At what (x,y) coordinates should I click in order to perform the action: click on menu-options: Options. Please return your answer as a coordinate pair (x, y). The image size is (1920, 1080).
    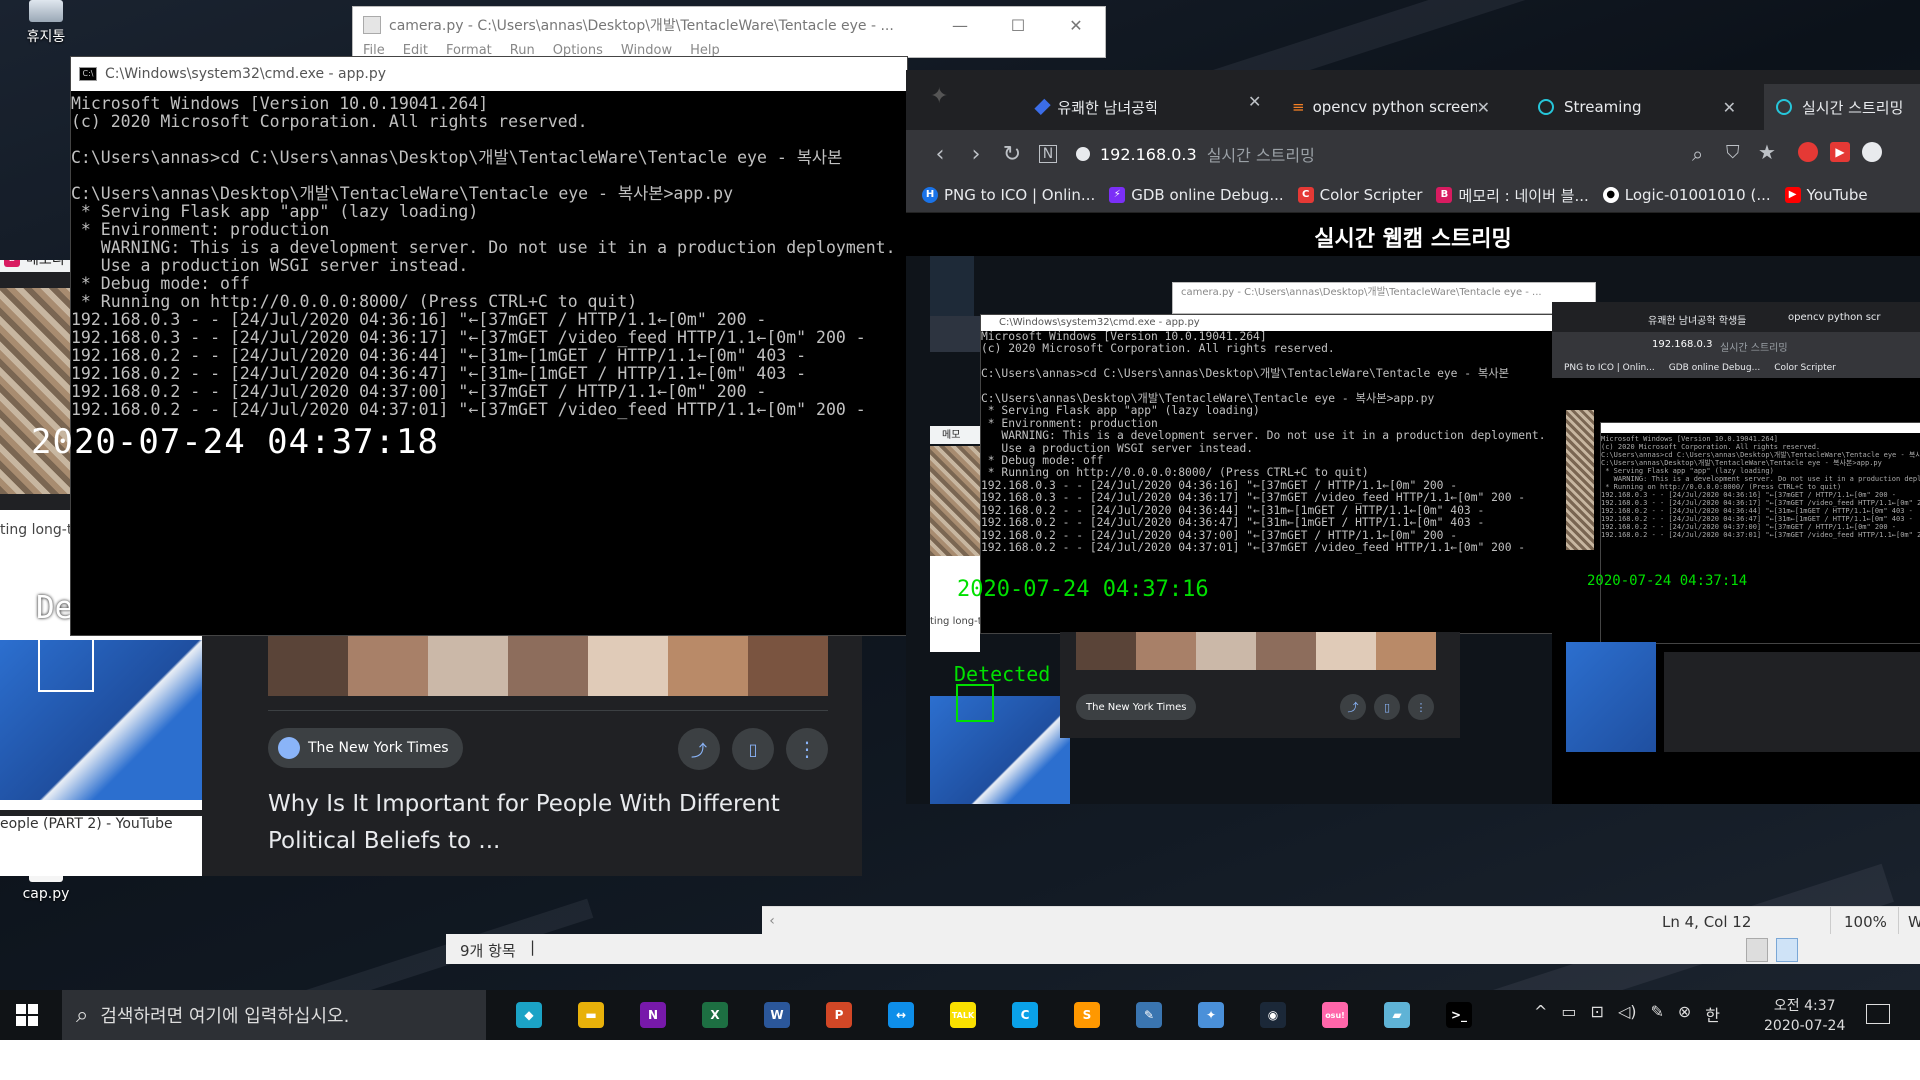
    Looking at the image, I should click on (578, 50).